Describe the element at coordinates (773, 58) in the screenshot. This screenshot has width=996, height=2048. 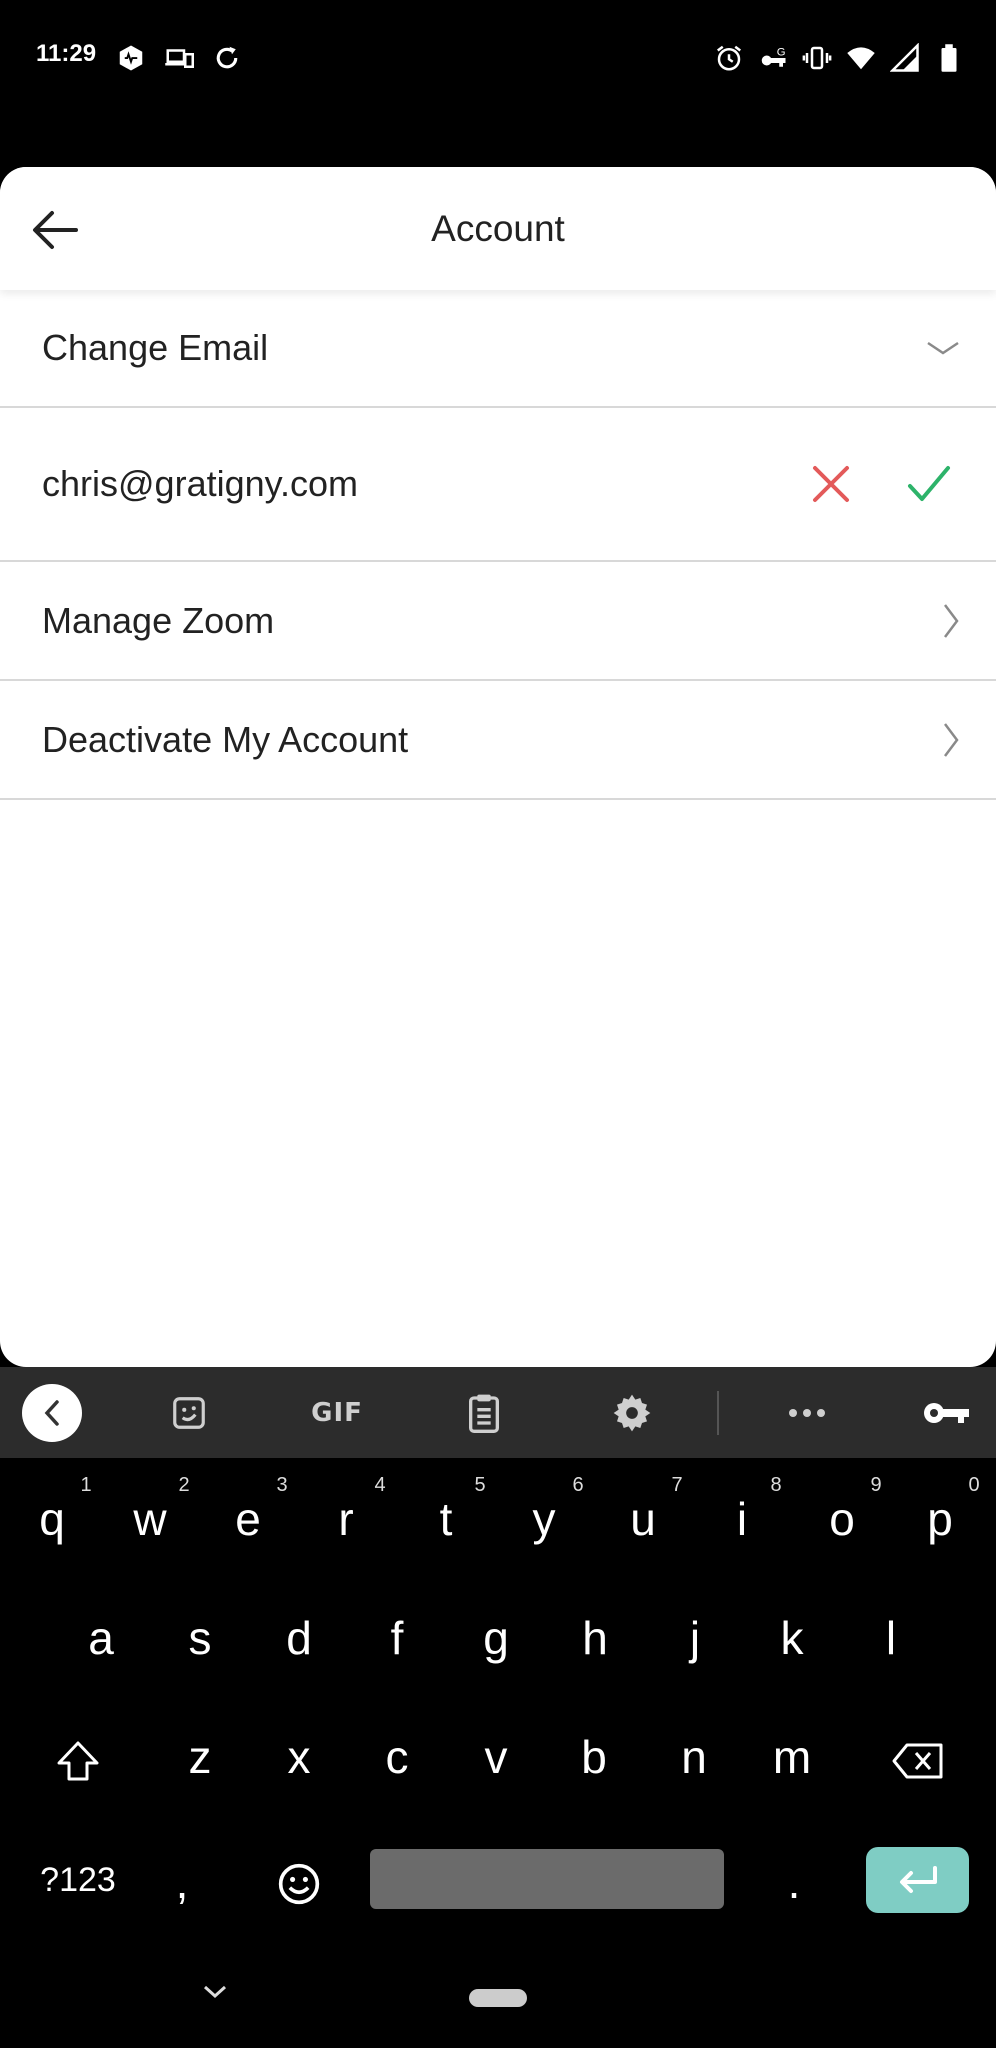
I see `vpn-key-icon: G` at that location.